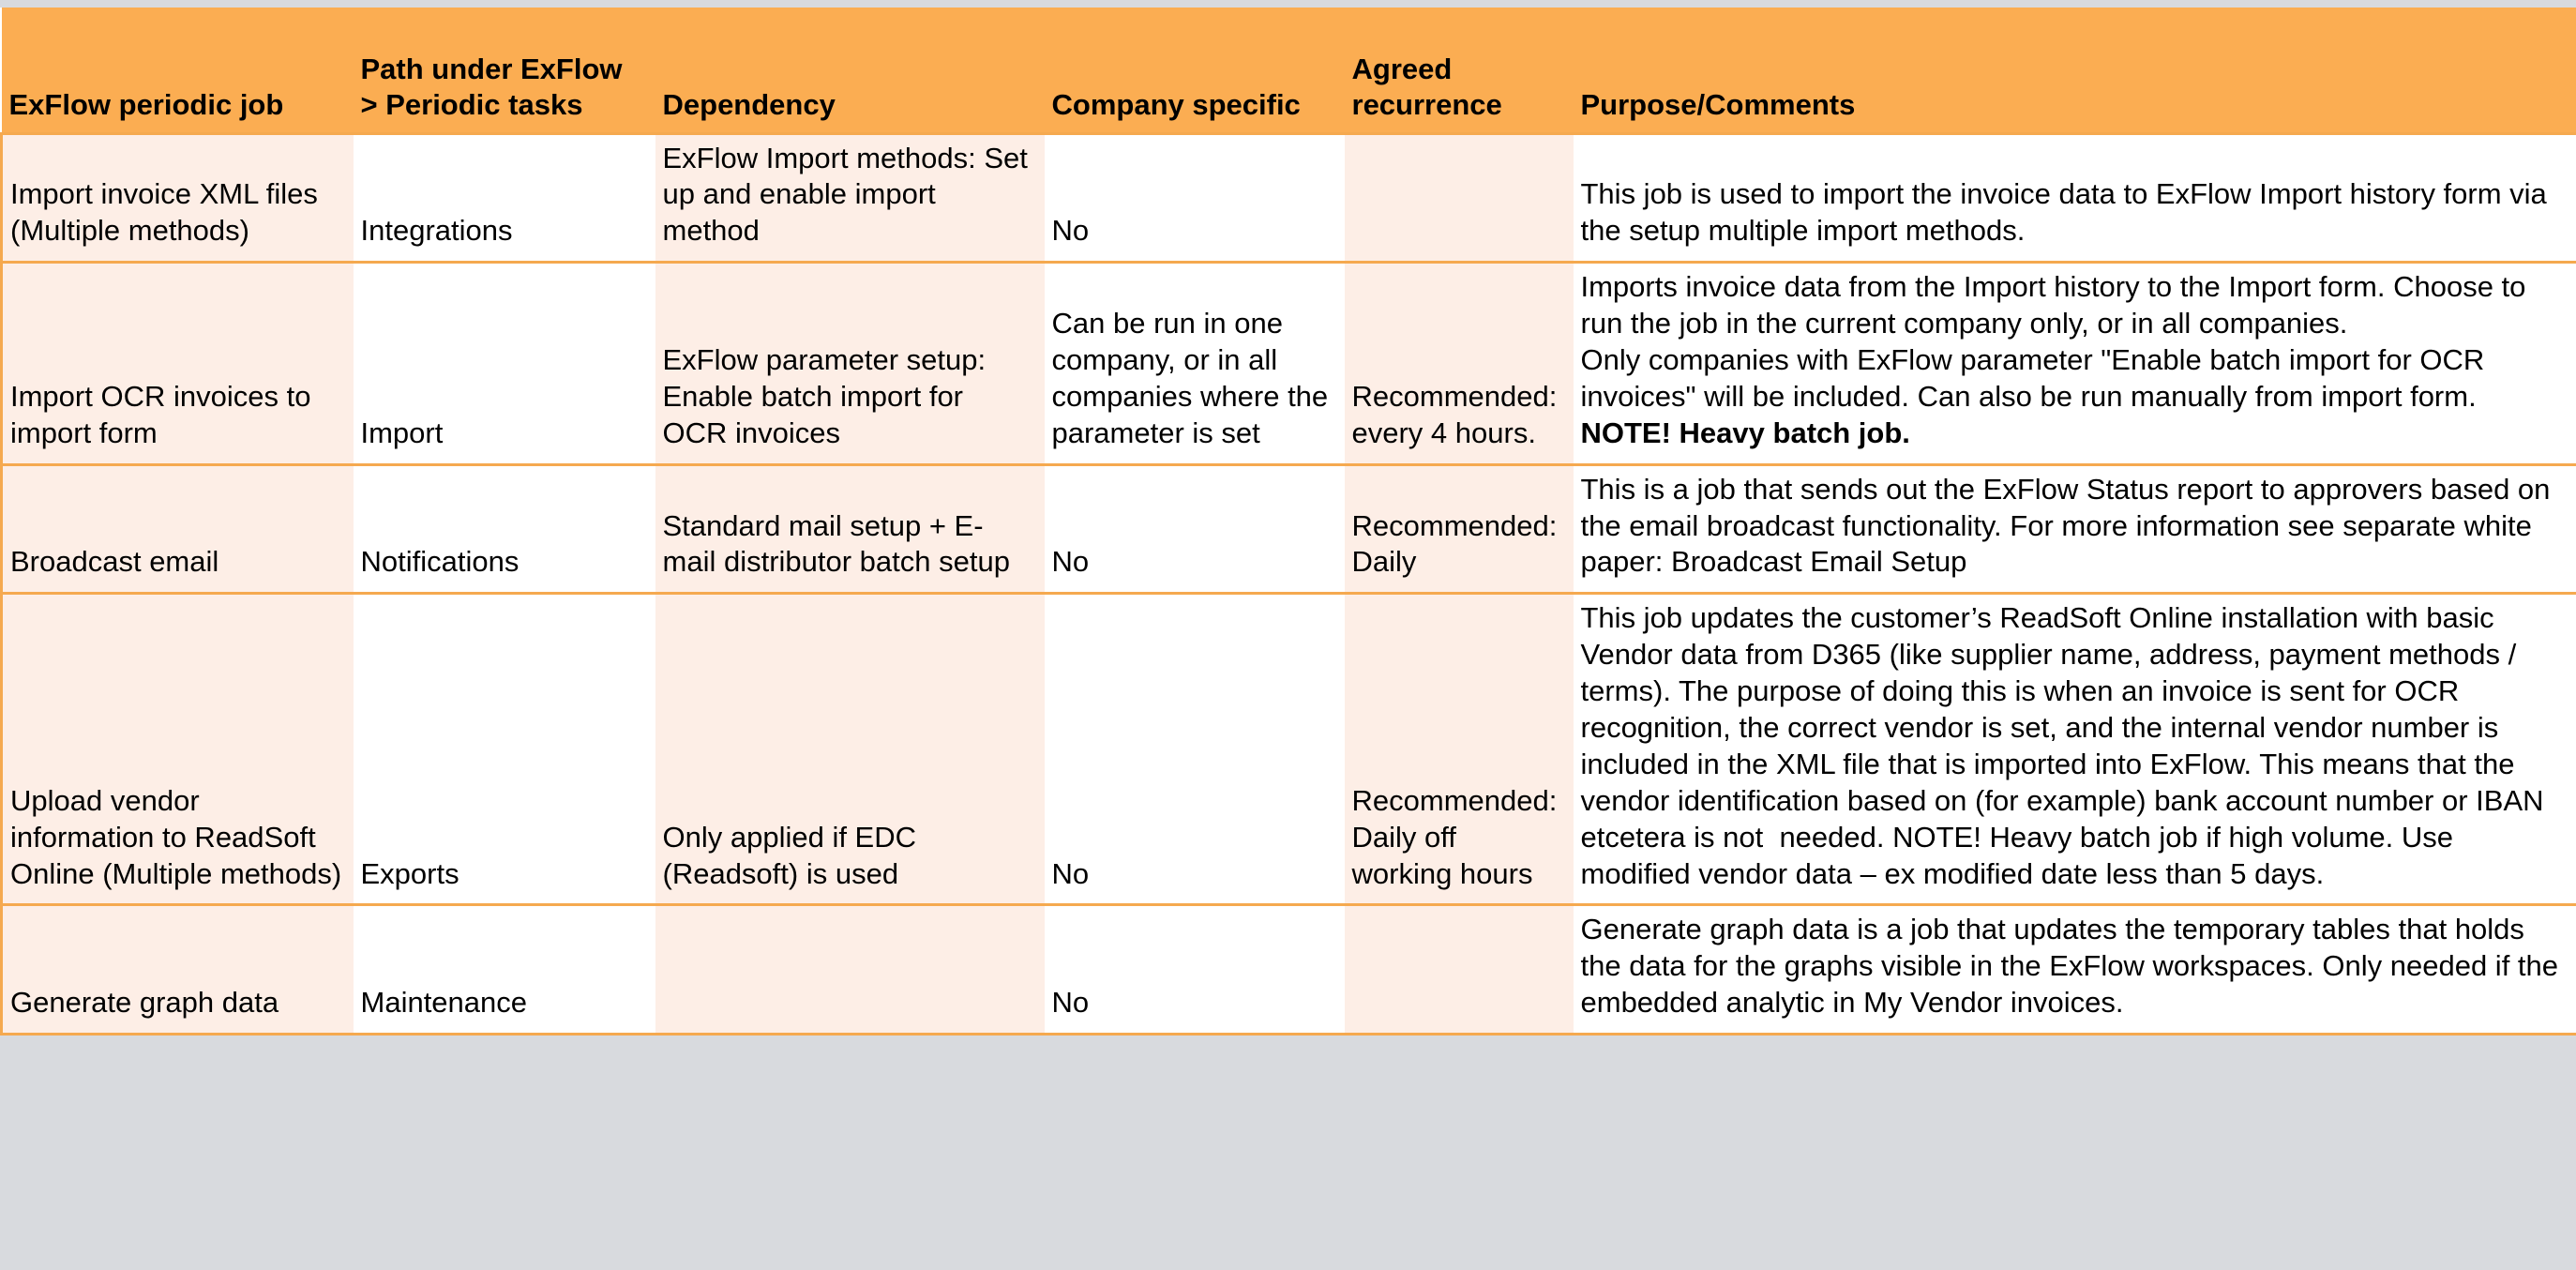 The width and height of the screenshot is (2576, 1270). I want to click on cell-job: Broadcast email, so click(177, 528).